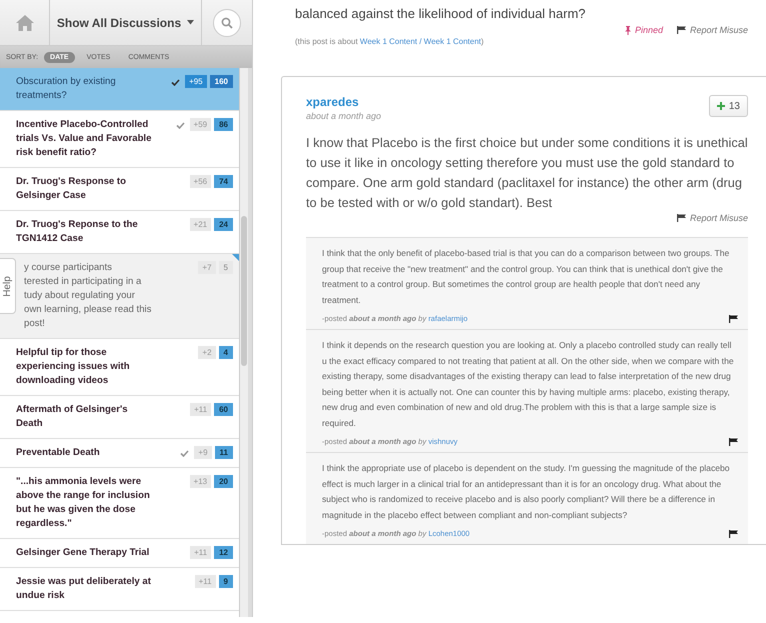 This screenshot has height=623, width=766. I want to click on search-button, so click(227, 22).